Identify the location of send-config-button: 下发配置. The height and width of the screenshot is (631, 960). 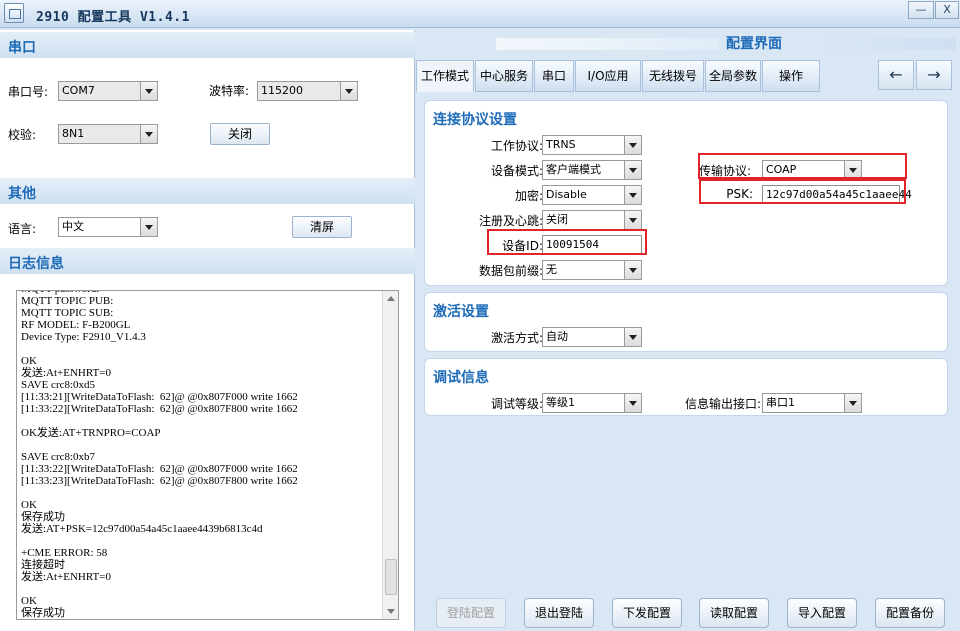
(647, 613).